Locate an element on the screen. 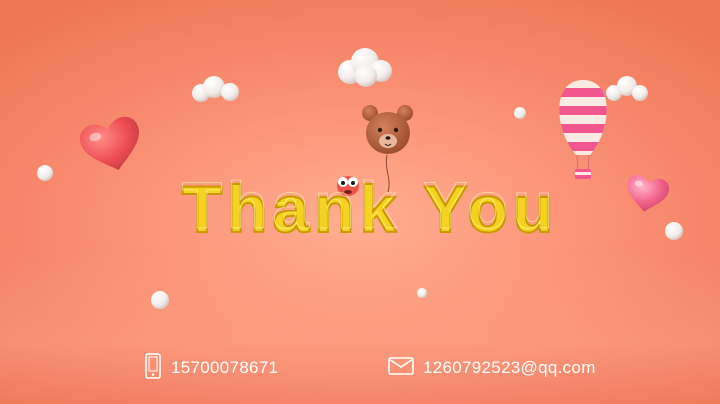 The height and width of the screenshot is (404, 720). email-contact: 1260792523@qq.com is located at coordinates (491, 368).